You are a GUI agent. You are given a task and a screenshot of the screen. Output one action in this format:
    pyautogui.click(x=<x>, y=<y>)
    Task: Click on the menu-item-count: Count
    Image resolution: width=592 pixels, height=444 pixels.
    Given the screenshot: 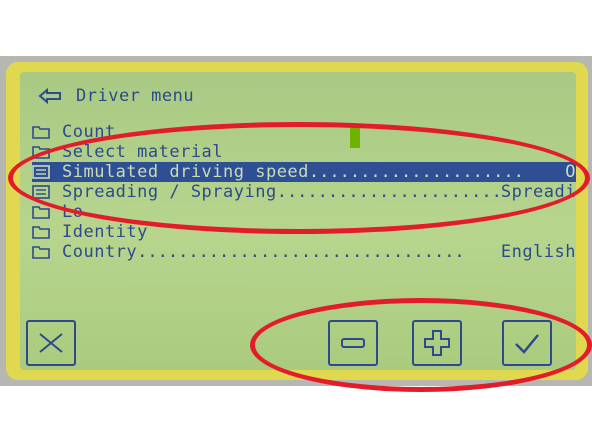 What is the action you would take?
    pyautogui.click(x=304, y=132)
    